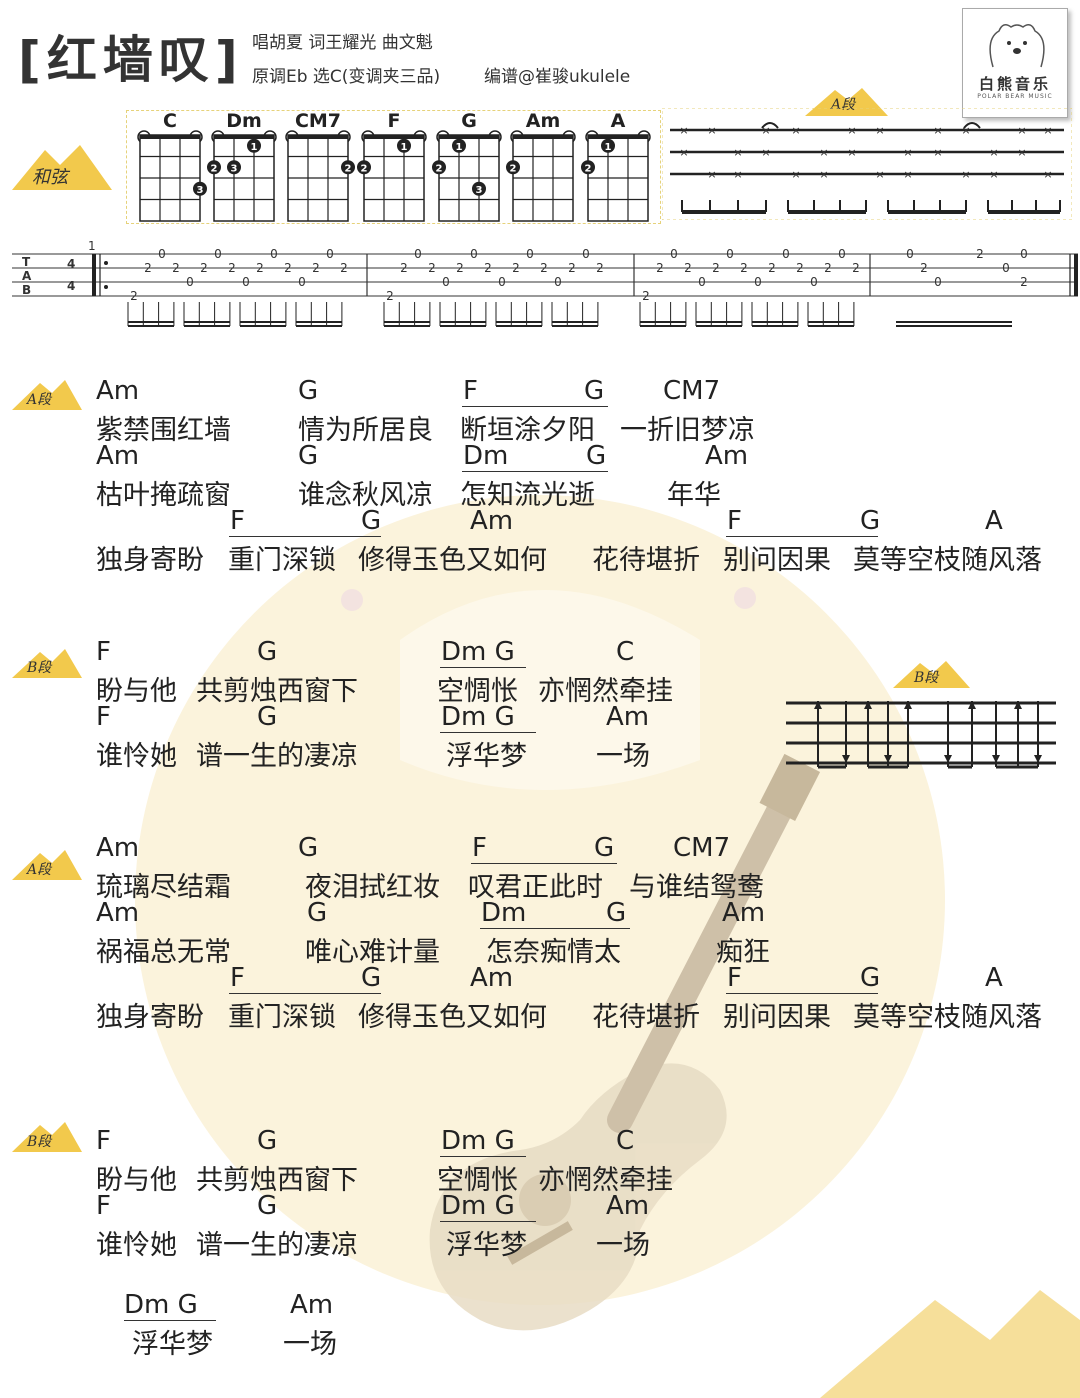 This screenshot has height=1398, width=1080. What do you see at coordinates (27, 276) in the screenshot?
I see `tab-letter-a: A` at bounding box center [27, 276].